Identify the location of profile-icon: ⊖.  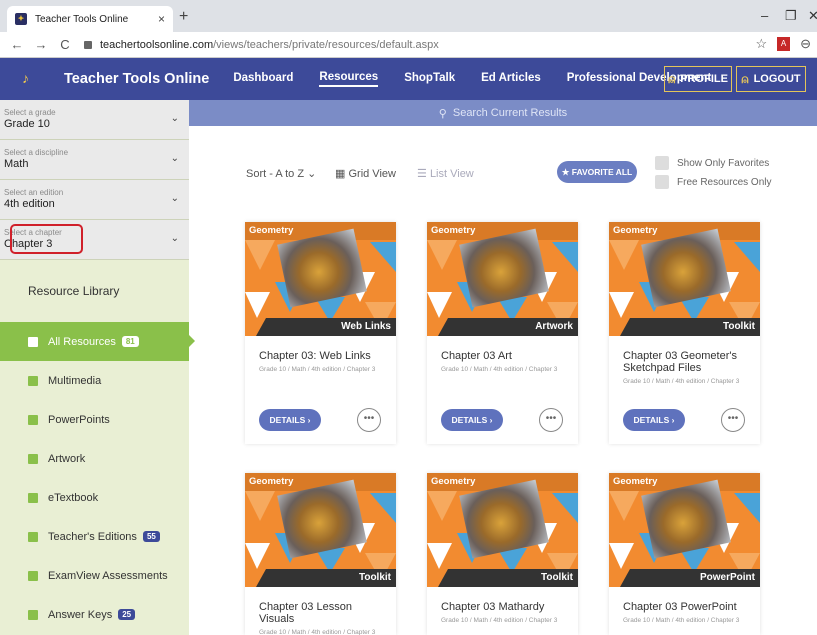
(805, 44).